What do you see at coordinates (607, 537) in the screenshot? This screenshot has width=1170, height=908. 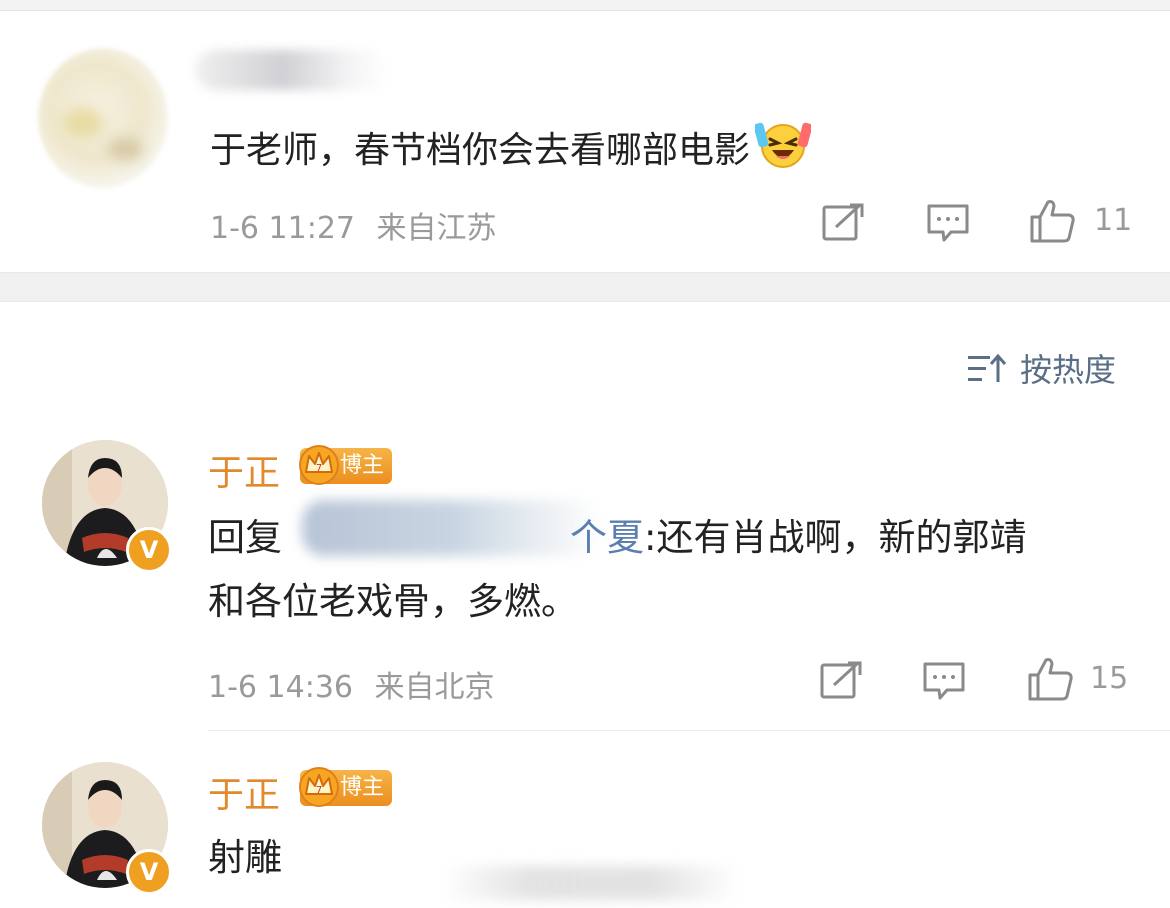 I see `mention-tail: 个夏` at bounding box center [607, 537].